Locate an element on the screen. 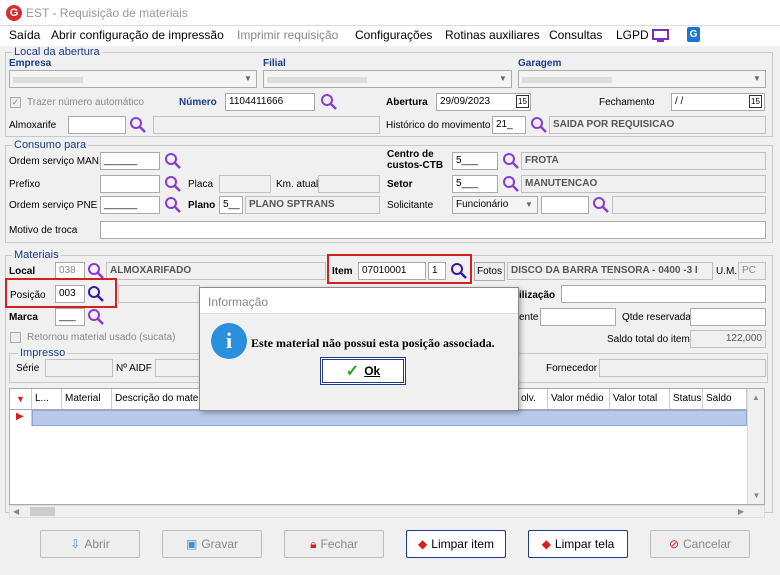 Image resolution: width=780 pixels, height=575 pixels. cancel-icon: ⊘ is located at coordinates (674, 544).